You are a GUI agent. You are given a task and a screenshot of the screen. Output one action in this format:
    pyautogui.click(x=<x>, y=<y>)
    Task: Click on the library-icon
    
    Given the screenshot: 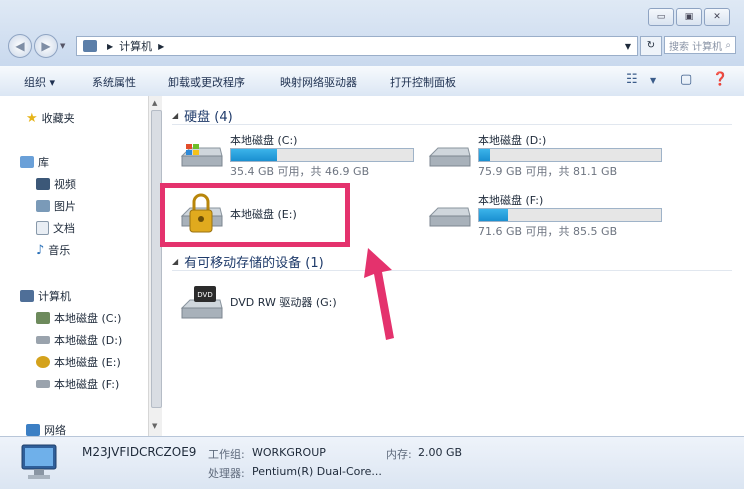 What is the action you would take?
    pyautogui.click(x=27, y=162)
    